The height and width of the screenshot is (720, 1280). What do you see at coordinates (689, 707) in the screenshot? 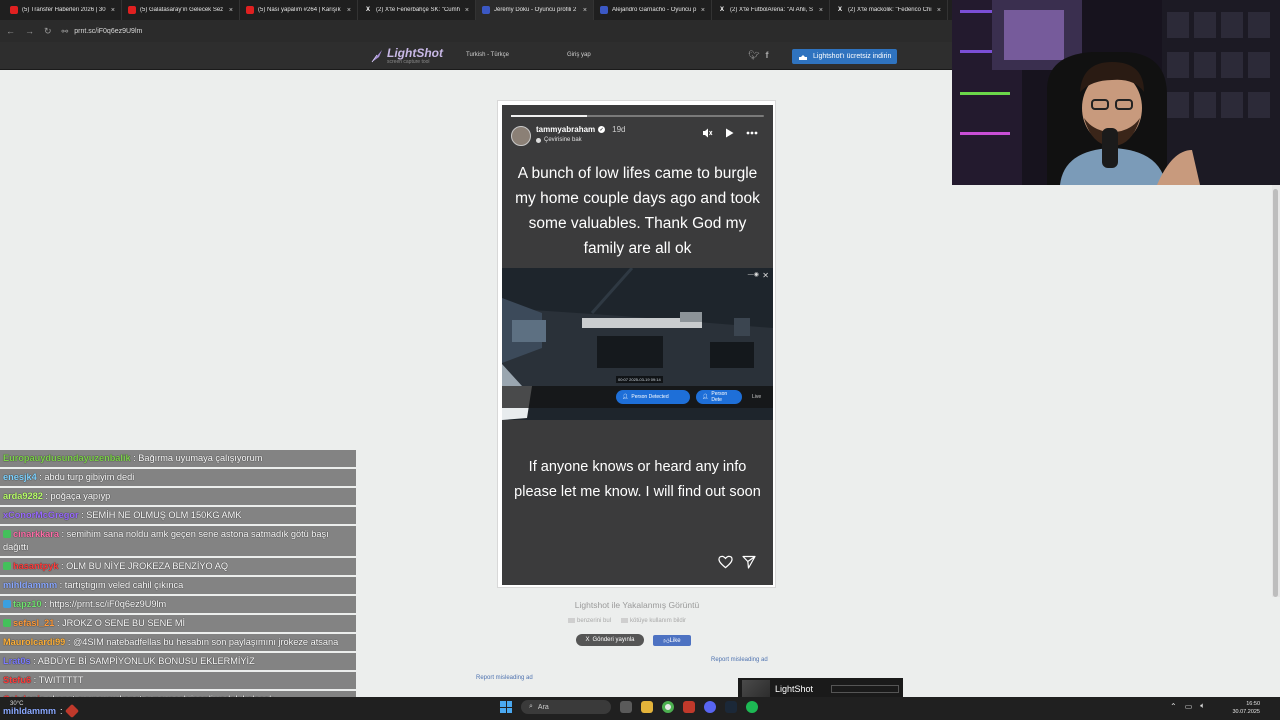
I see `app-icon` at bounding box center [689, 707].